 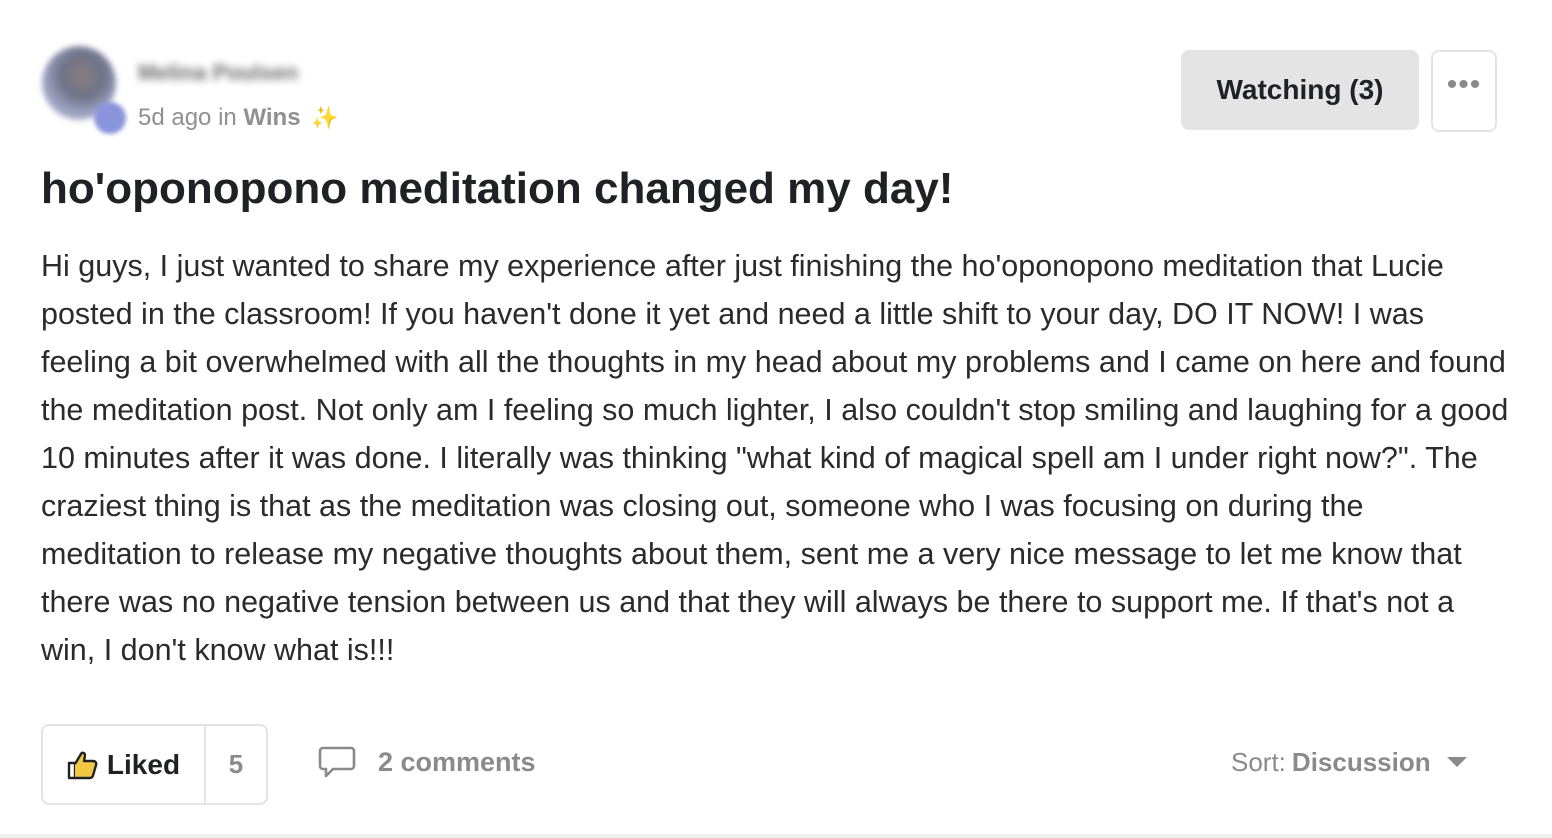 I want to click on divider, so click(x=776, y=836).